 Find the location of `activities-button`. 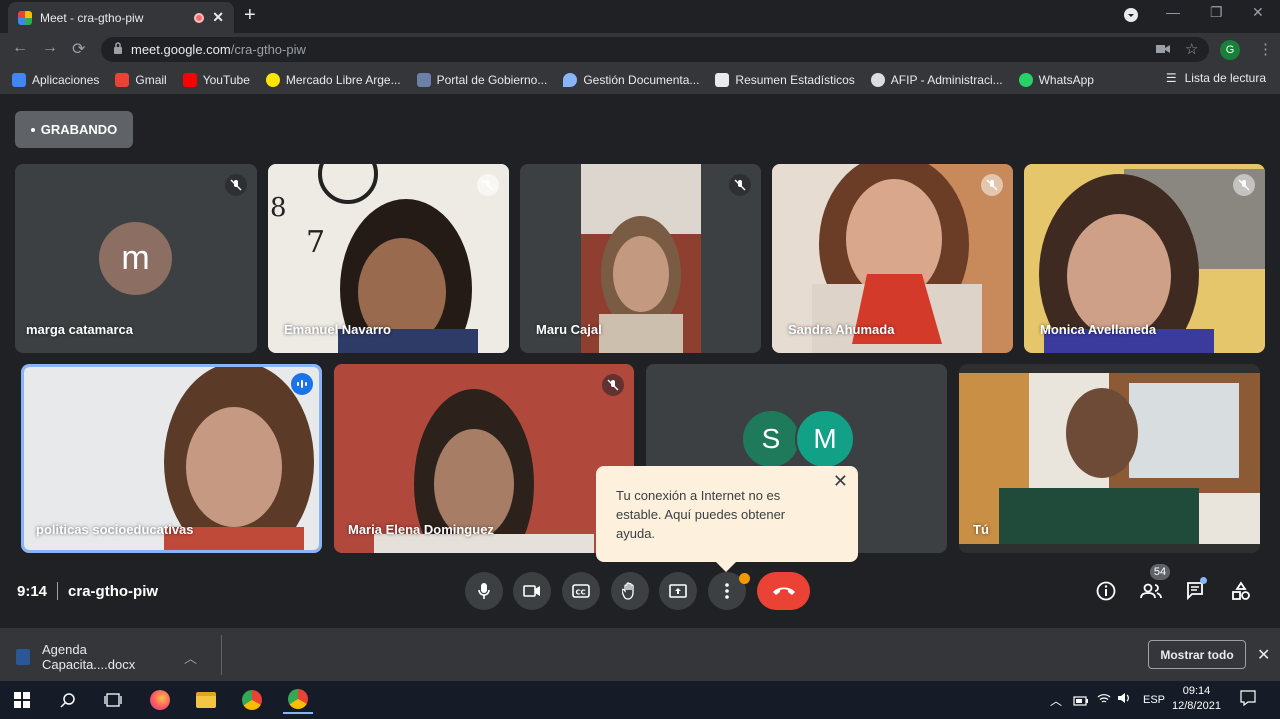

activities-button is located at coordinates (1241, 591).